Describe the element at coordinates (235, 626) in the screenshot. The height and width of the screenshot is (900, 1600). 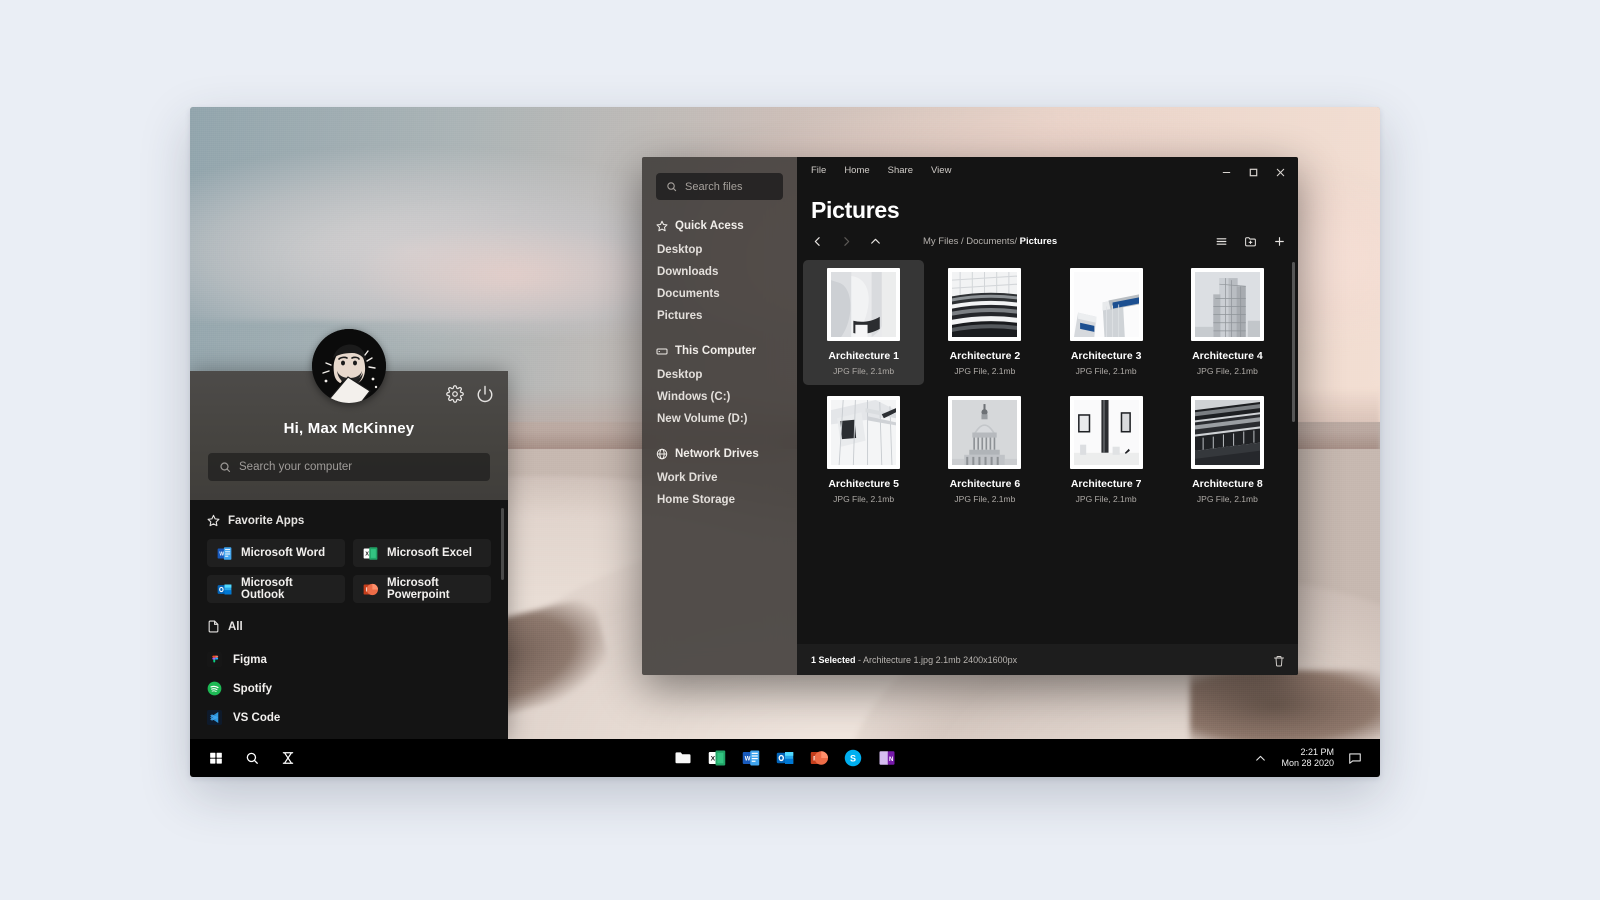
I see `all-apps-label: All` at that location.